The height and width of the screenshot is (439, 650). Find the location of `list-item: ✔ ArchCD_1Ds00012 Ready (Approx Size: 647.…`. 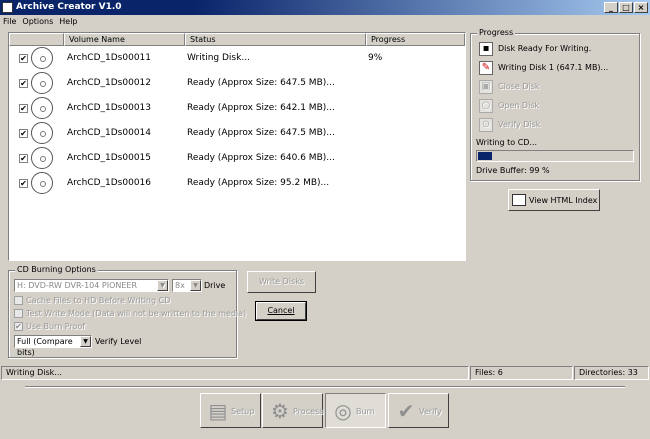

list-item: ✔ ArchCD_1Ds00012 Ready (Approx Size: 647.… is located at coordinates (237, 83).